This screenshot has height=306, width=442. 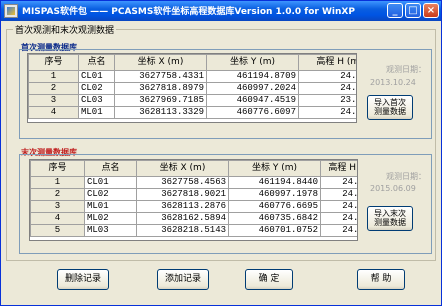 I want to click on table-cell: 3627969.7185, so click(x=160, y=100).